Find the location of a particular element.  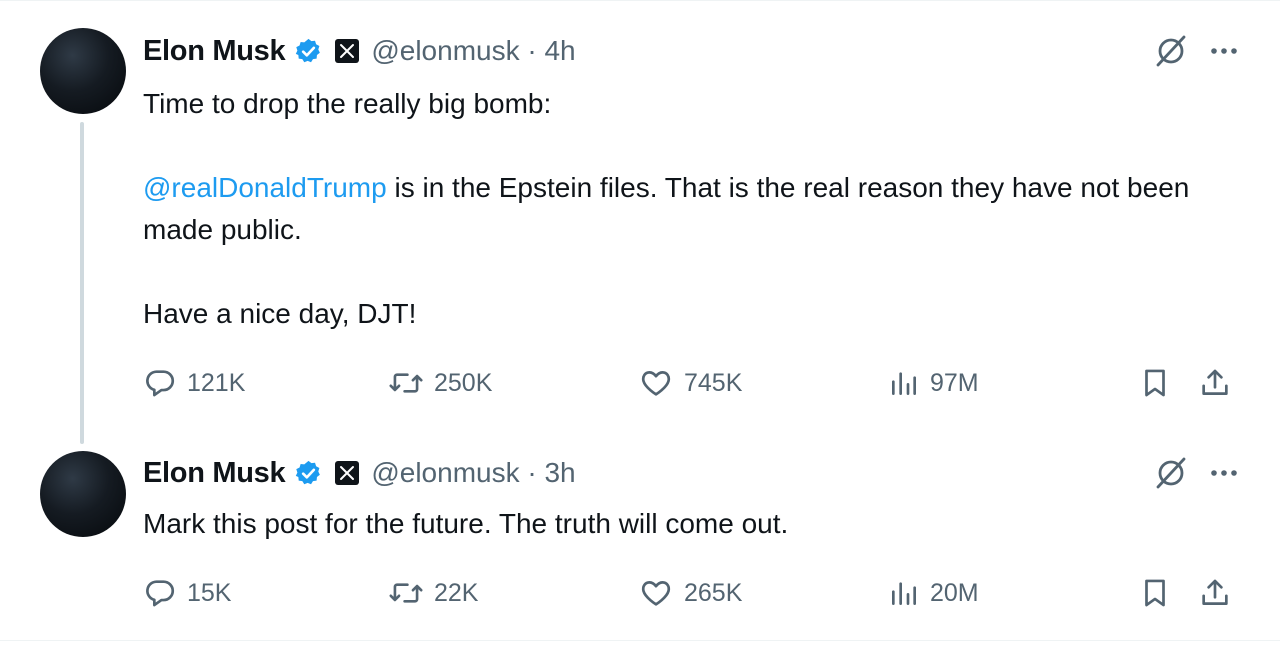

repost-count: 22K is located at coordinates (456, 592).